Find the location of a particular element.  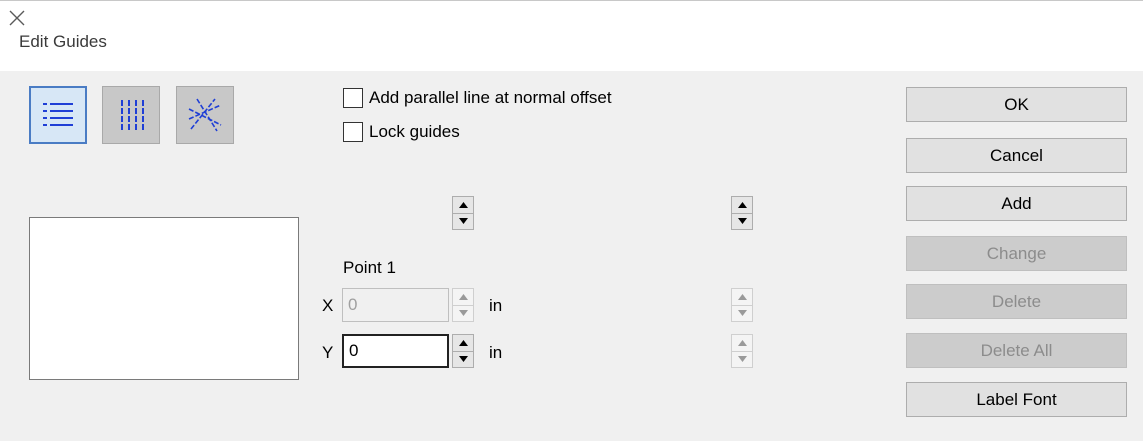

add-button: Add is located at coordinates (1016, 203).